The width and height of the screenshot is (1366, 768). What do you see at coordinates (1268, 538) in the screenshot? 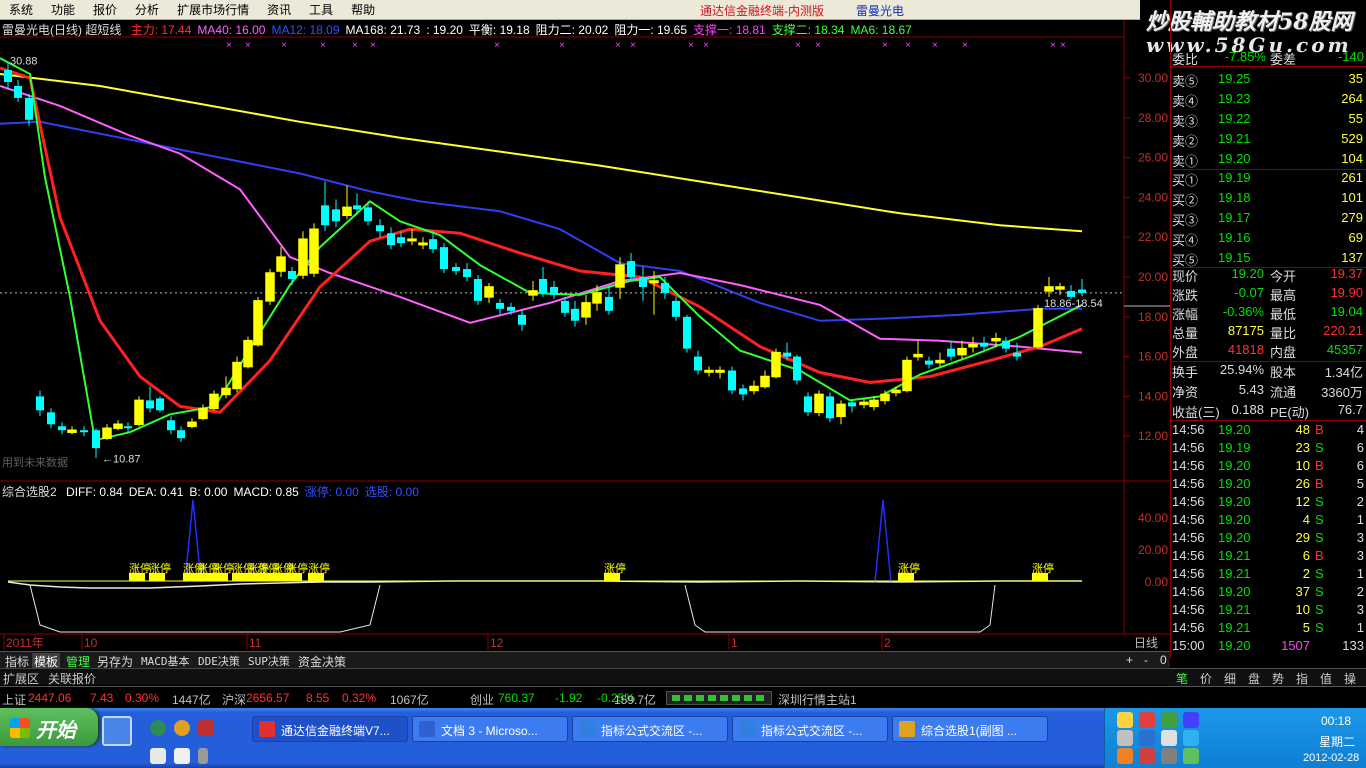
I see `tick-row: 14:56 19.20 29 S 3` at bounding box center [1268, 538].